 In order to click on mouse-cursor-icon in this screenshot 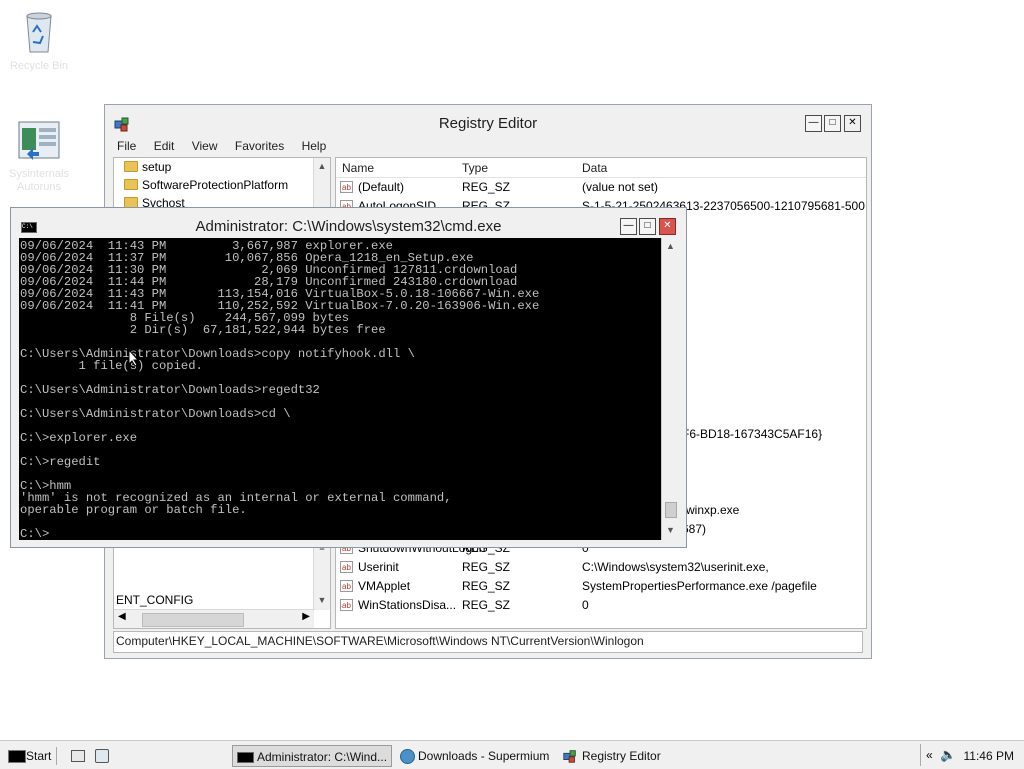, I will do `click(134, 358)`.